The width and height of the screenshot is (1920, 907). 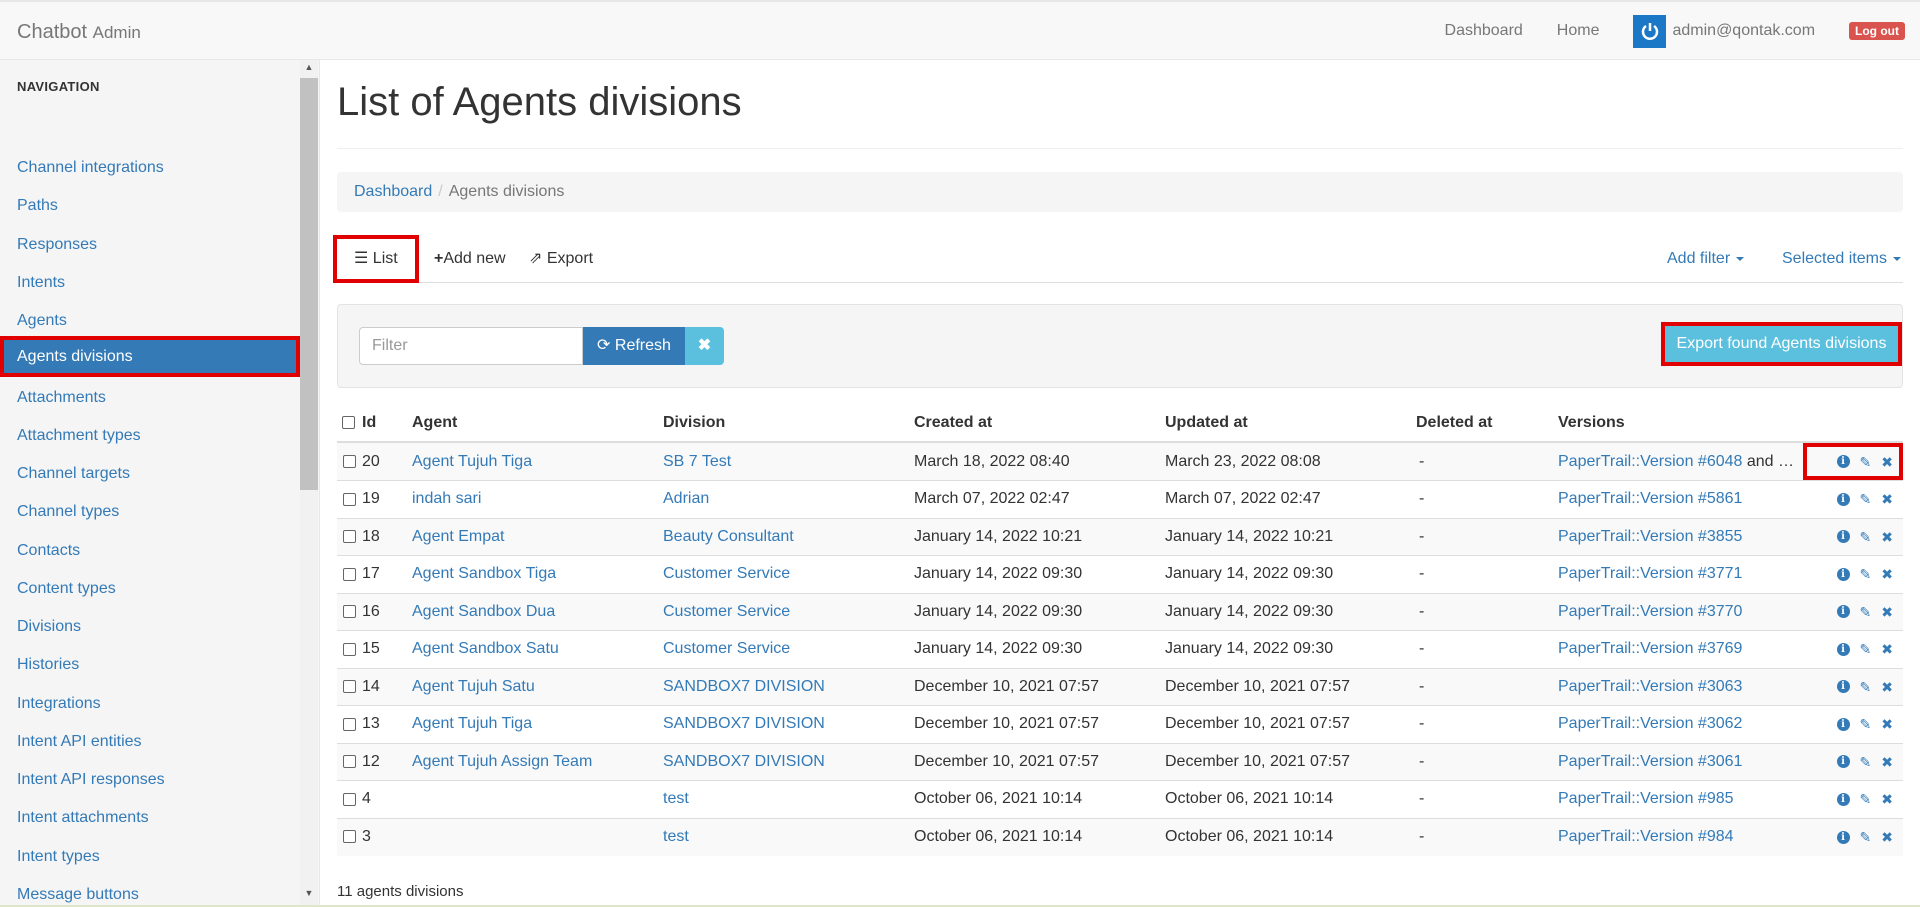 What do you see at coordinates (150, 856) in the screenshot?
I see `sidebar-item-intent-types: Intent types` at bounding box center [150, 856].